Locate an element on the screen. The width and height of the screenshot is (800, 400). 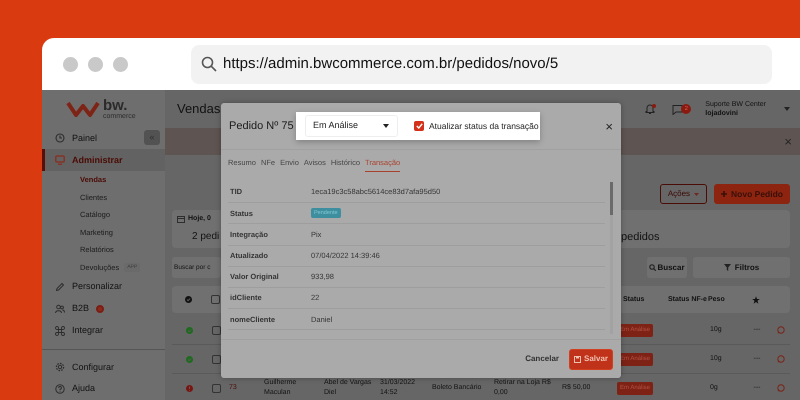
modal-title: Pedido Nº 75 is located at coordinates (261, 126).